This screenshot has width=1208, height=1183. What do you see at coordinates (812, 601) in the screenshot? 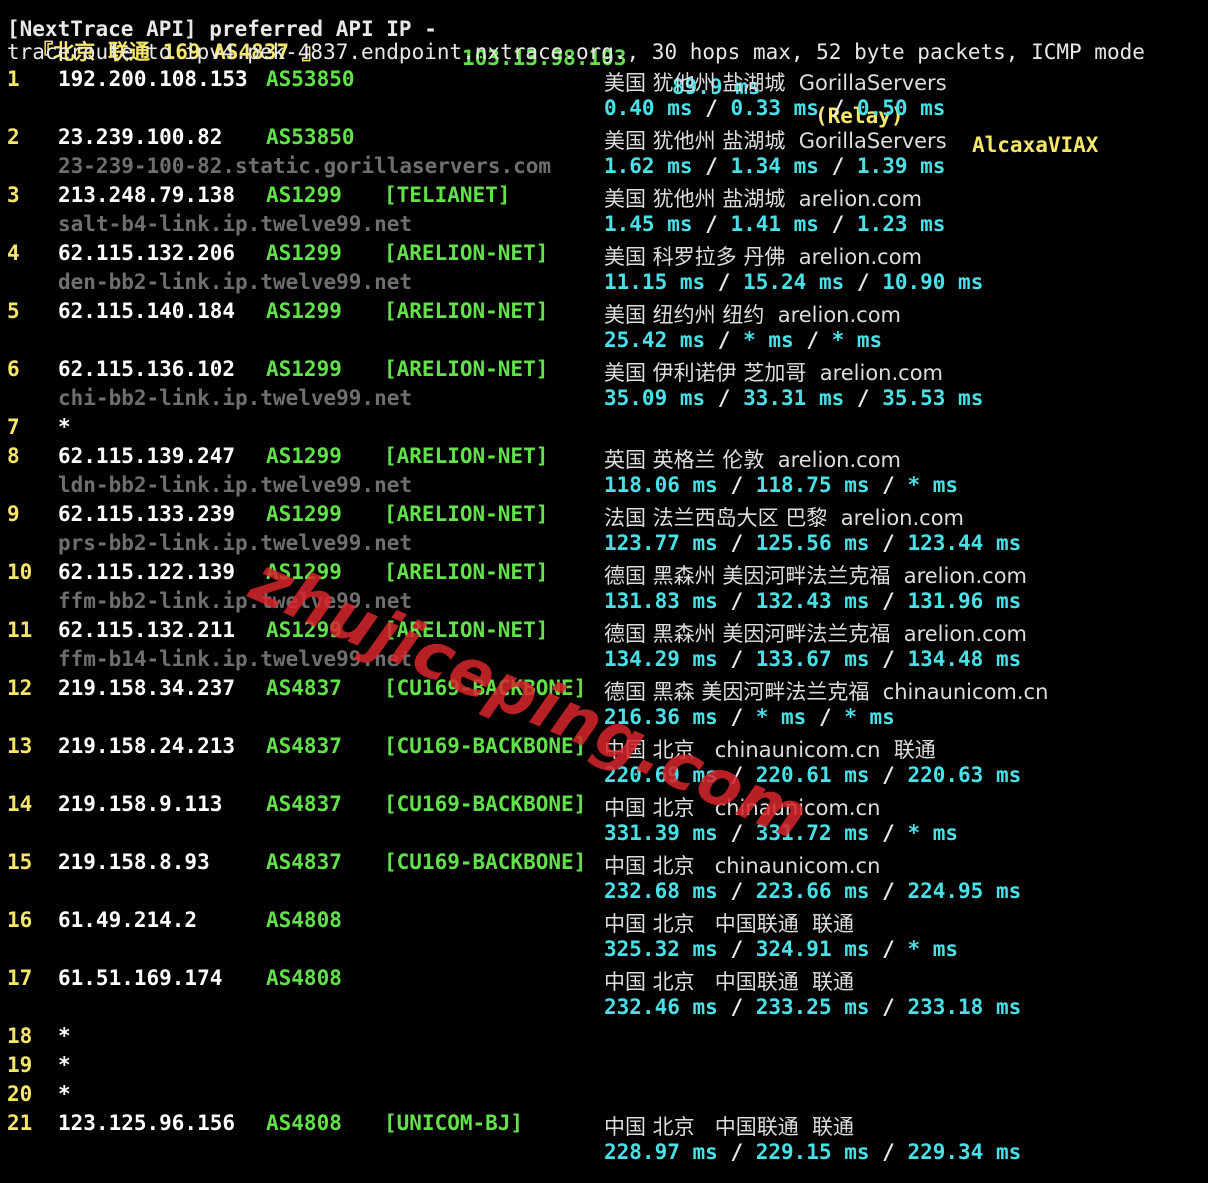
I see `hop-latency: 131.83 ms / 132.43 ms / 131.96 ms` at bounding box center [812, 601].